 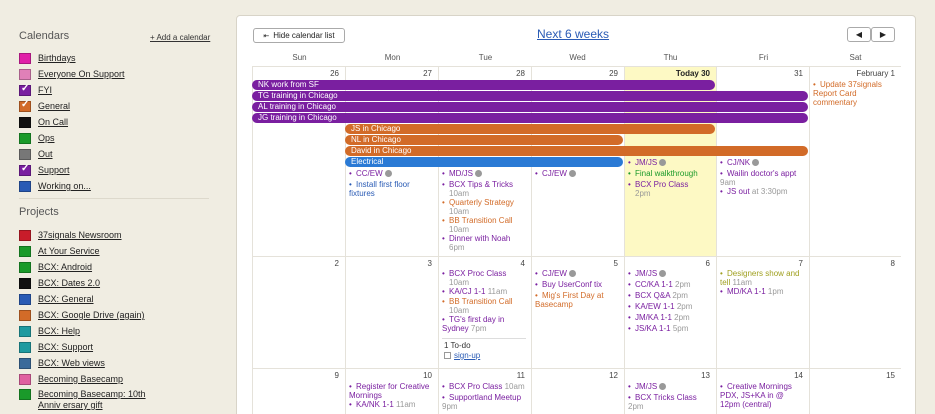 I want to click on multiday-event: NK work from SF, so click(x=483, y=85).